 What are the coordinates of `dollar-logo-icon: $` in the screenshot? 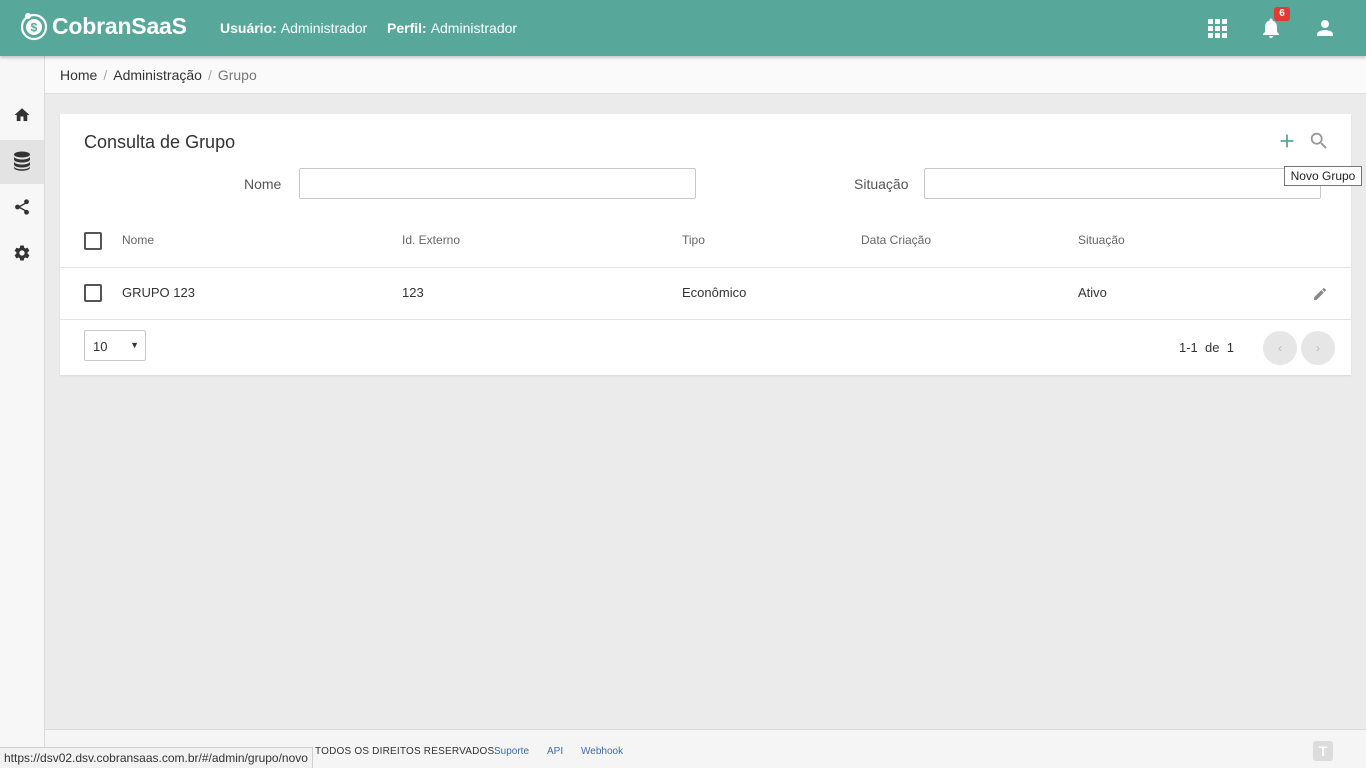 It's located at (34, 26).